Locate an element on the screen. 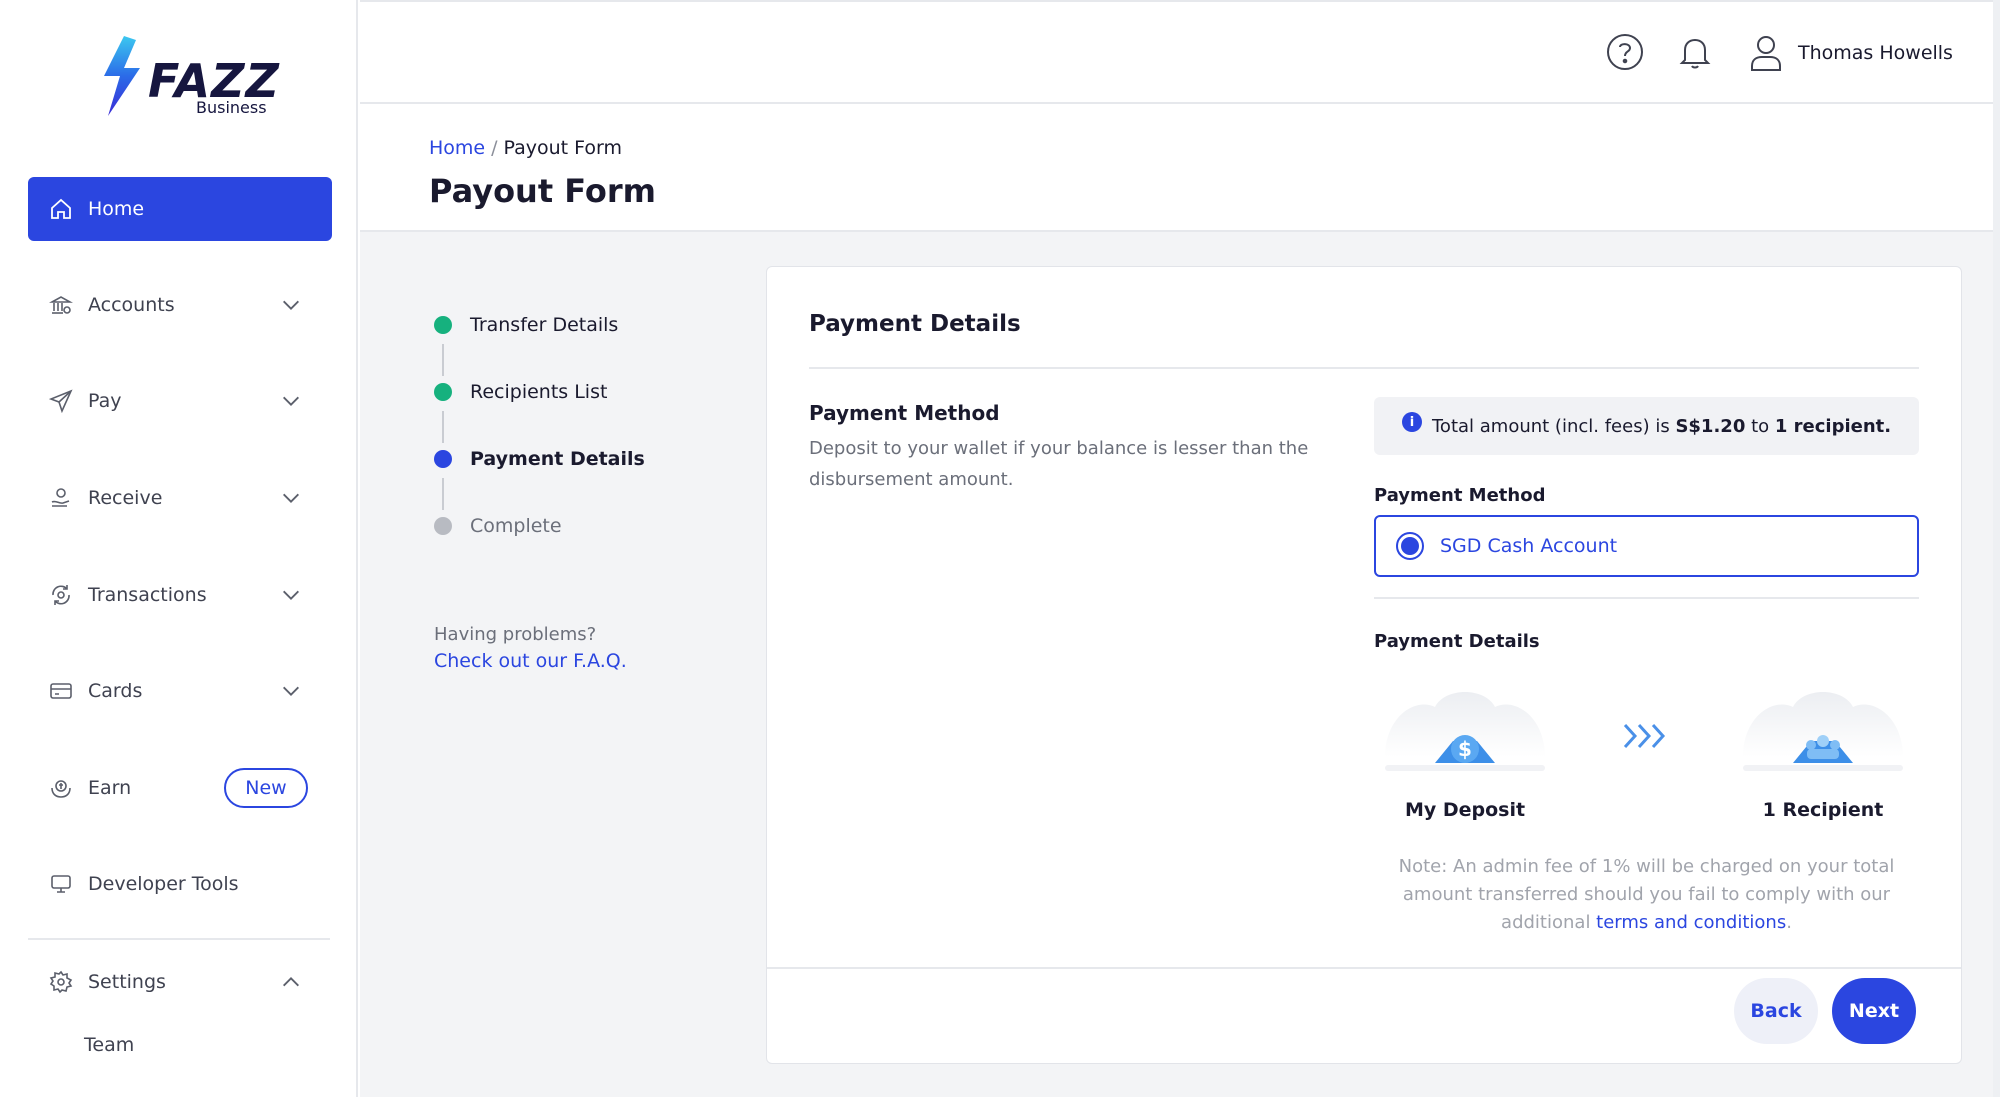 The height and width of the screenshot is (1097, 2000). step-transfer-details: Transfer Details is located at coordinates (526, 325).